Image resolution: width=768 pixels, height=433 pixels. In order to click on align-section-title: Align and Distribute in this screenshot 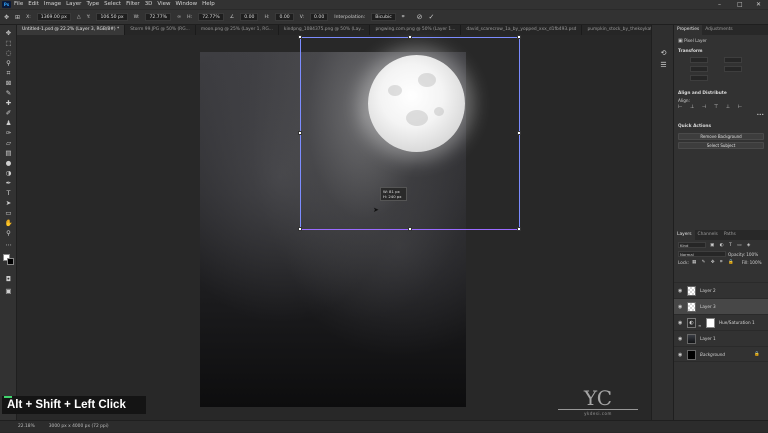, I will do `click(721, 93)`.